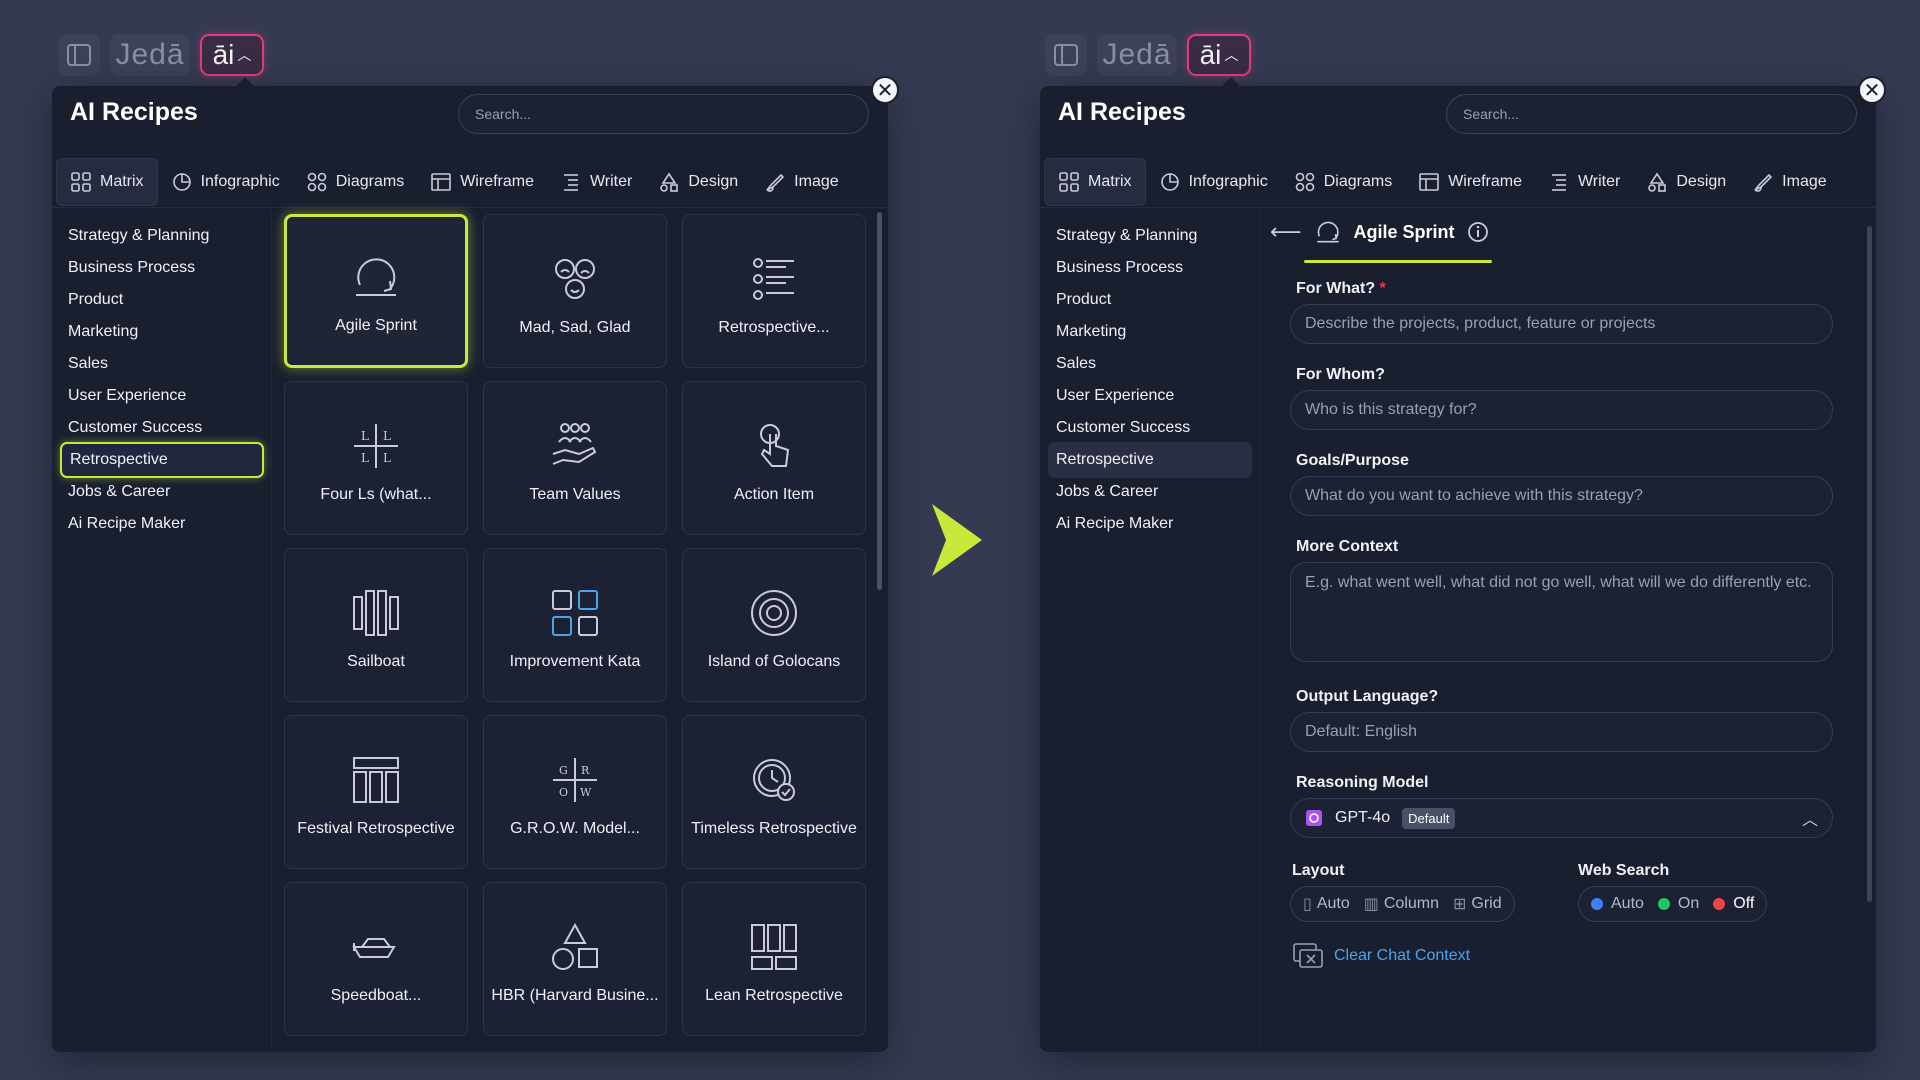  I want to click on model-logo-icon, so click(1314, 818).